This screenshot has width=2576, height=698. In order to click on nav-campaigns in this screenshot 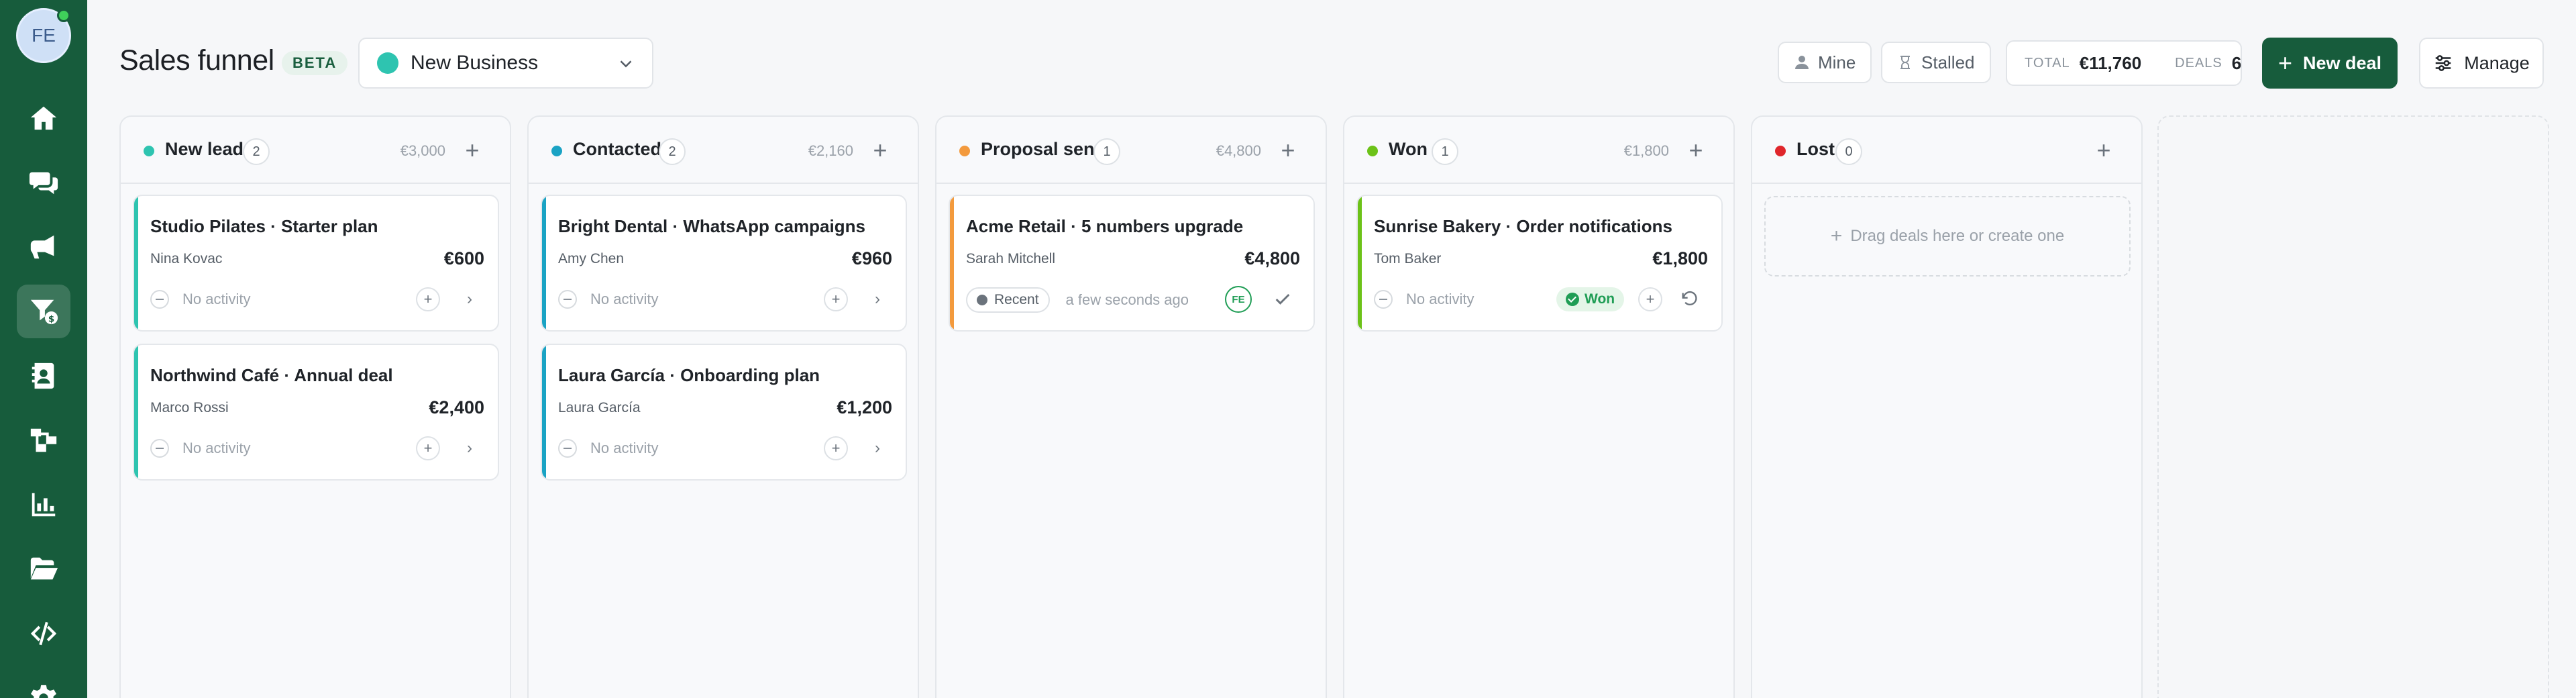, I will do `click(43, 247)`.